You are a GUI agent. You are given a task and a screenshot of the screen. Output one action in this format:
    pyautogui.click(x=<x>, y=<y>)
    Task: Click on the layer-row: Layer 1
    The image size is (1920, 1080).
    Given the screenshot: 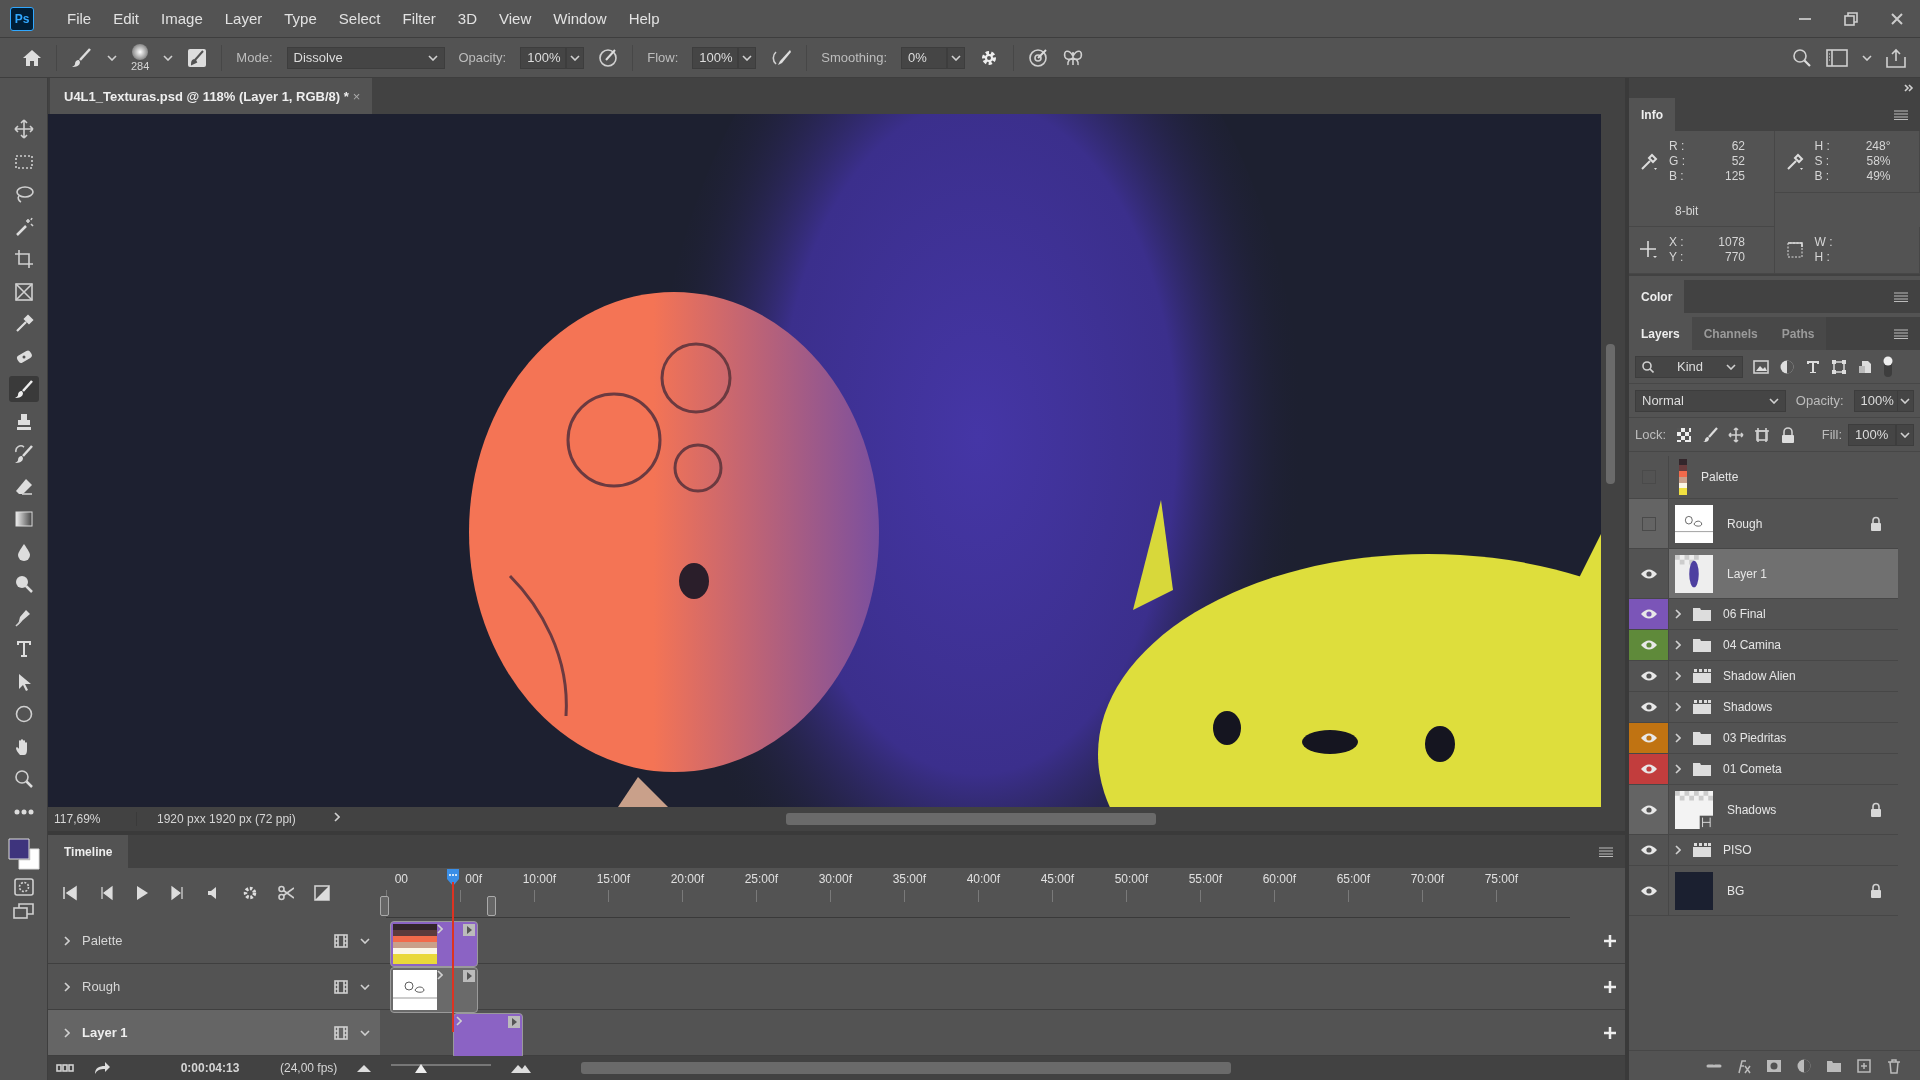 What is the action you would take?
    pyautogui.click(x=1783, y=573)
    